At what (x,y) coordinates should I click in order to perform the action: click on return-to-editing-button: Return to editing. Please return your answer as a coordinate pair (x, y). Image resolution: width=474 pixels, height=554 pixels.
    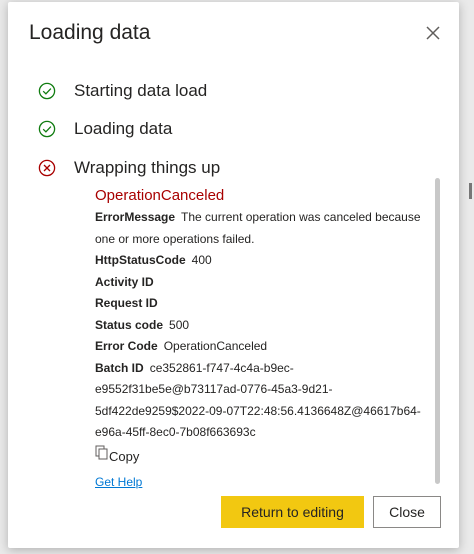
    Looking at the image, I should click on (292, 512).